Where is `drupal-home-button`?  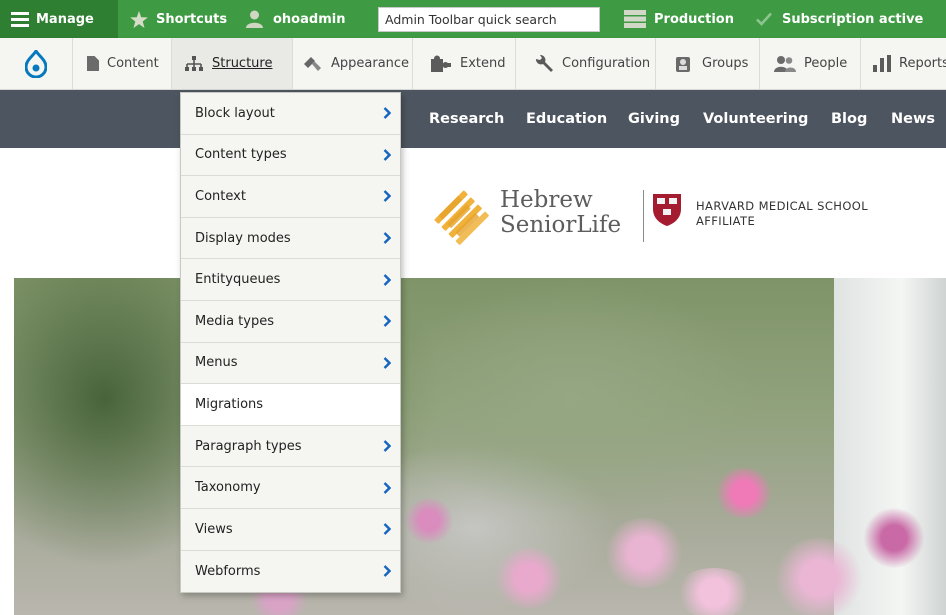
drupal-home-button is located at coordinates (36, 63).